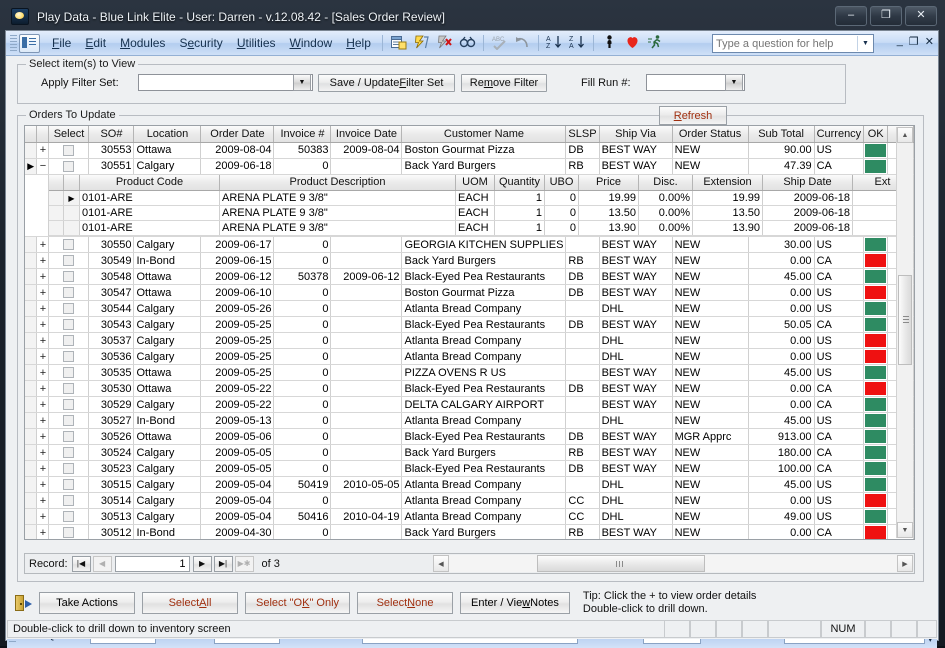 The height and width of the screenshot is (648, 945). What do you see at coordinates (366, 276) in the screenshot?
I see `cell-invoice-date: 2009-06-12` at bounding box center [366, 276].